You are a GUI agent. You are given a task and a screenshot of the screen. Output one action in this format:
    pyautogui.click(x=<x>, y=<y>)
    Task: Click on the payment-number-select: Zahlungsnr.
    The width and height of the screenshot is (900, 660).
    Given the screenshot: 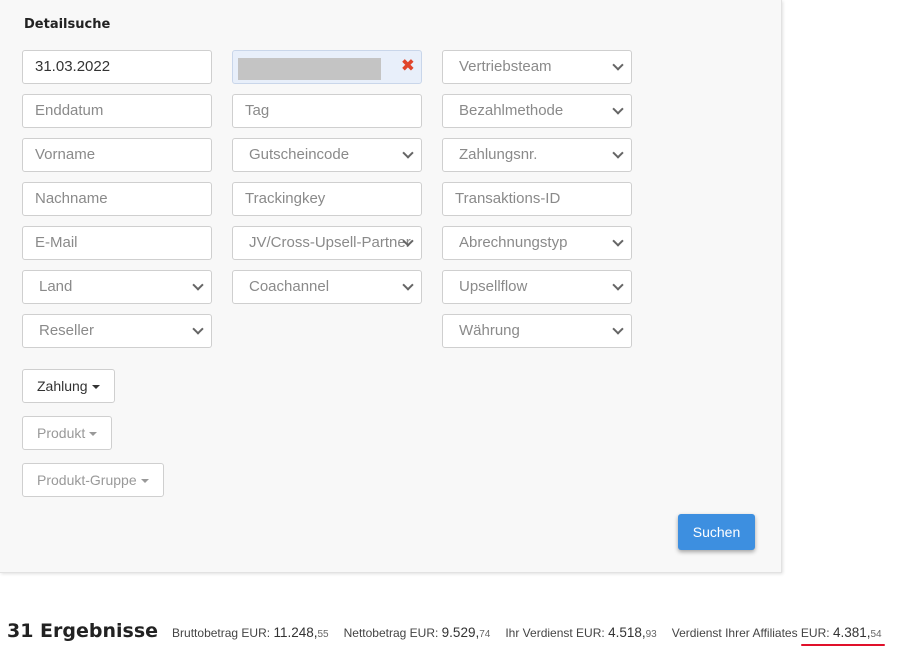 What is the action you would take?
    pyautogui.click(x=537, y=155)
    